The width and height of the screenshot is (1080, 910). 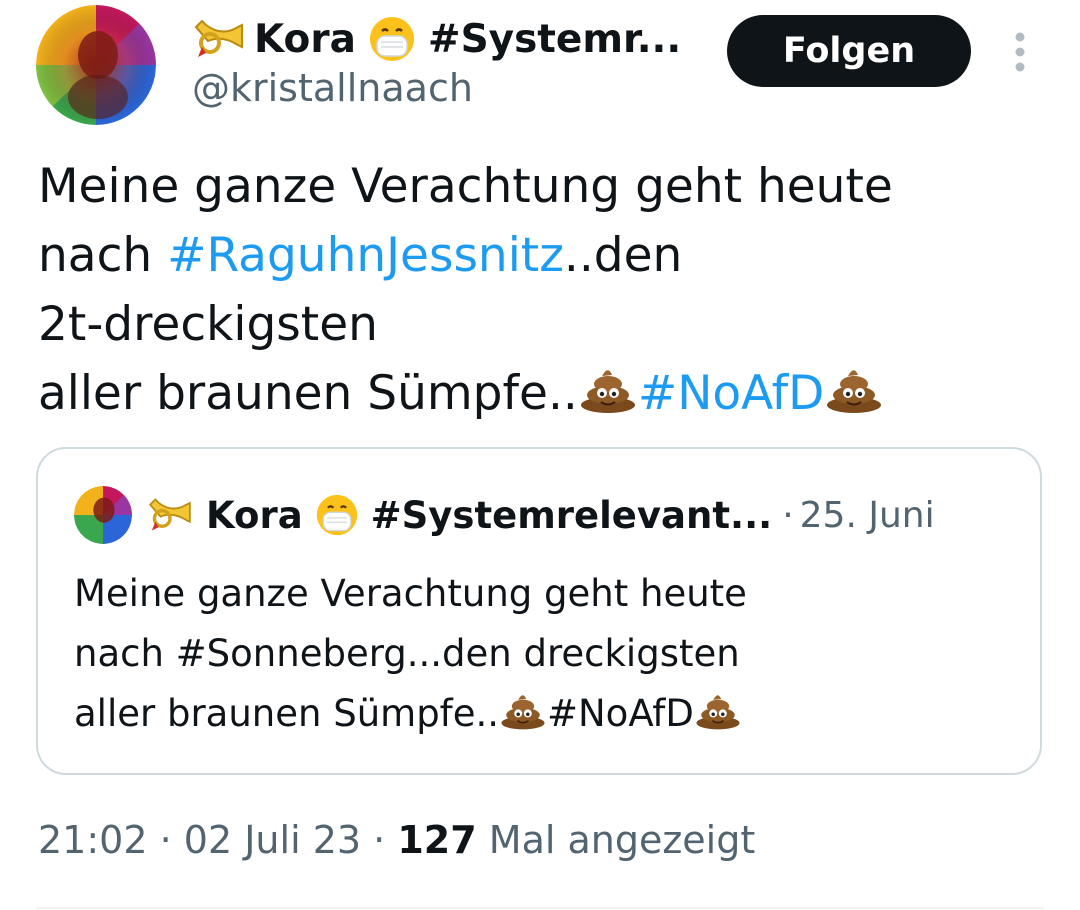 I want to click on tweet-line-2: nach #RaguhnJessnitz..den, so click(x=543, y=255).